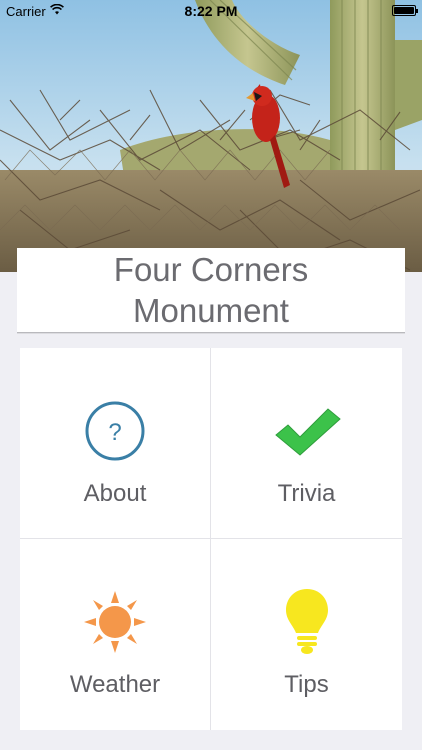 The image size is (422, 750). I want to click on about-tile: ? About, so click(115, 443).